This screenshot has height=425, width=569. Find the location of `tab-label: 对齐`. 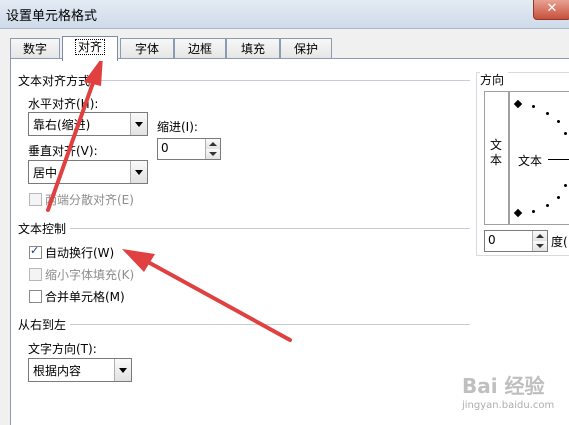

tab-label: 对齐 is located at coordinates (89, 47).